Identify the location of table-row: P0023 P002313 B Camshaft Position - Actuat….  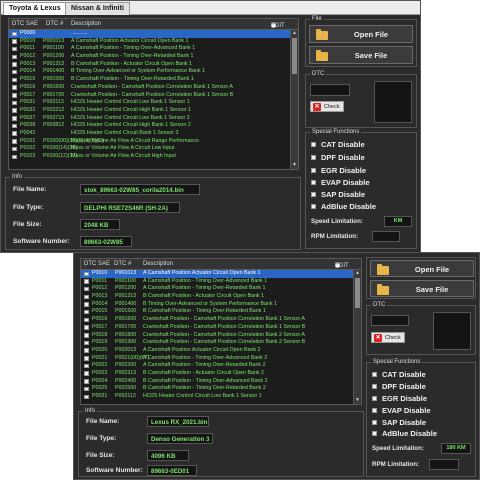
(217, 374).